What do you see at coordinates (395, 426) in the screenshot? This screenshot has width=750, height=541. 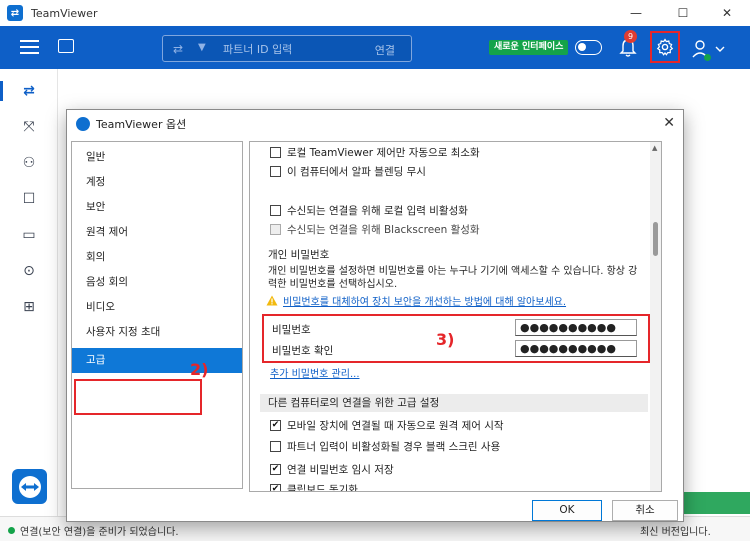 I see `option-label: 모바일 장치에 연결될 때 자동으로 원격 제어 시작` at bounding box center [395, 426].